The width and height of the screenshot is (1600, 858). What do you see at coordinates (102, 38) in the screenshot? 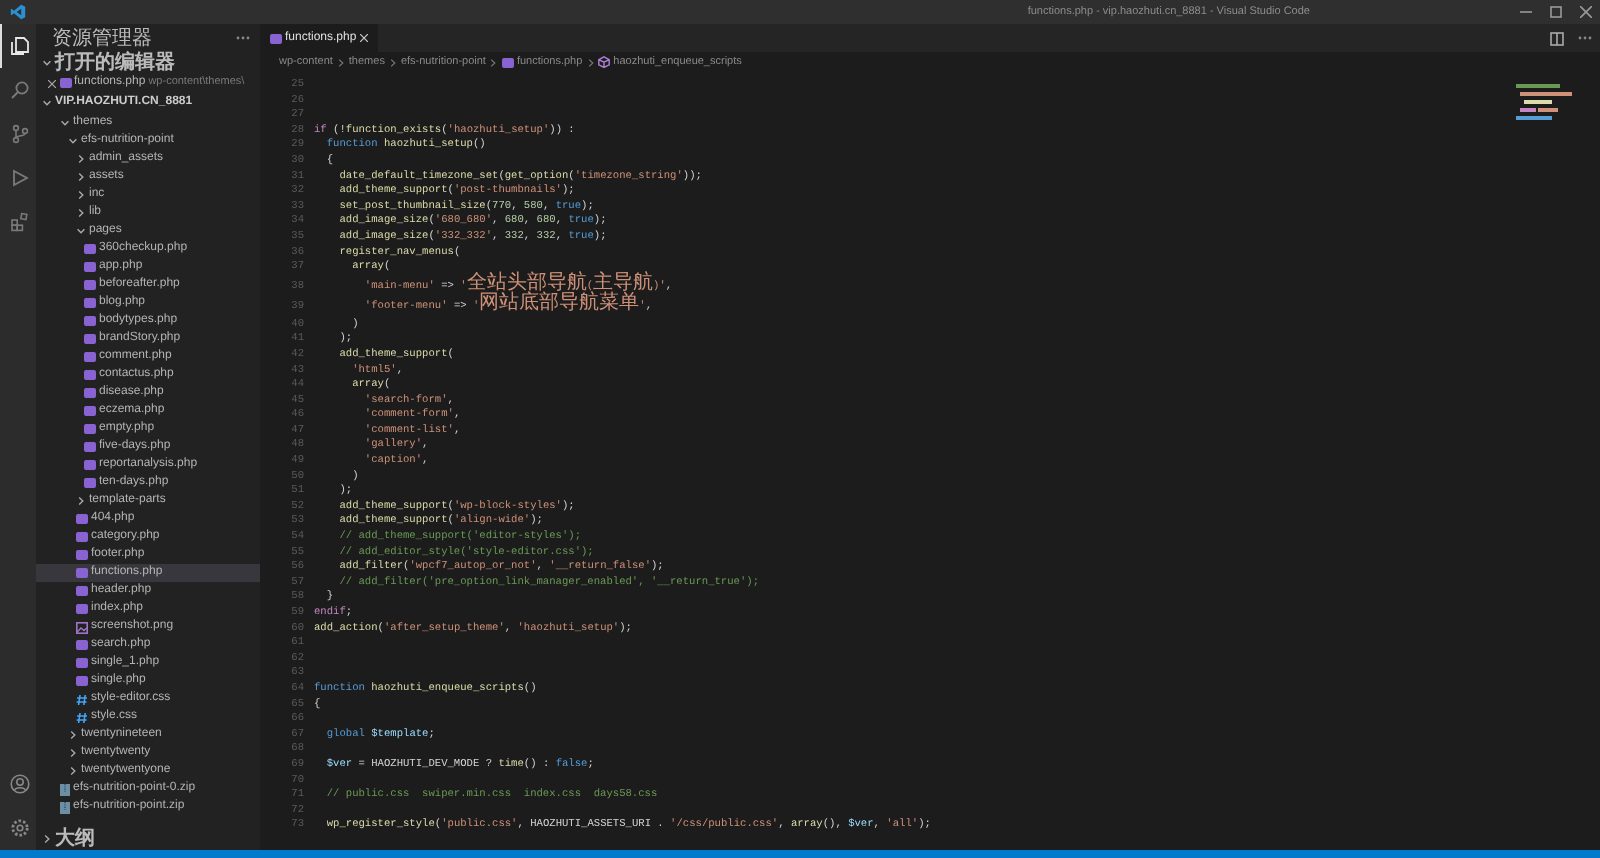
I see `panel-title: 资源管理器` at bounding box center [102, 38].